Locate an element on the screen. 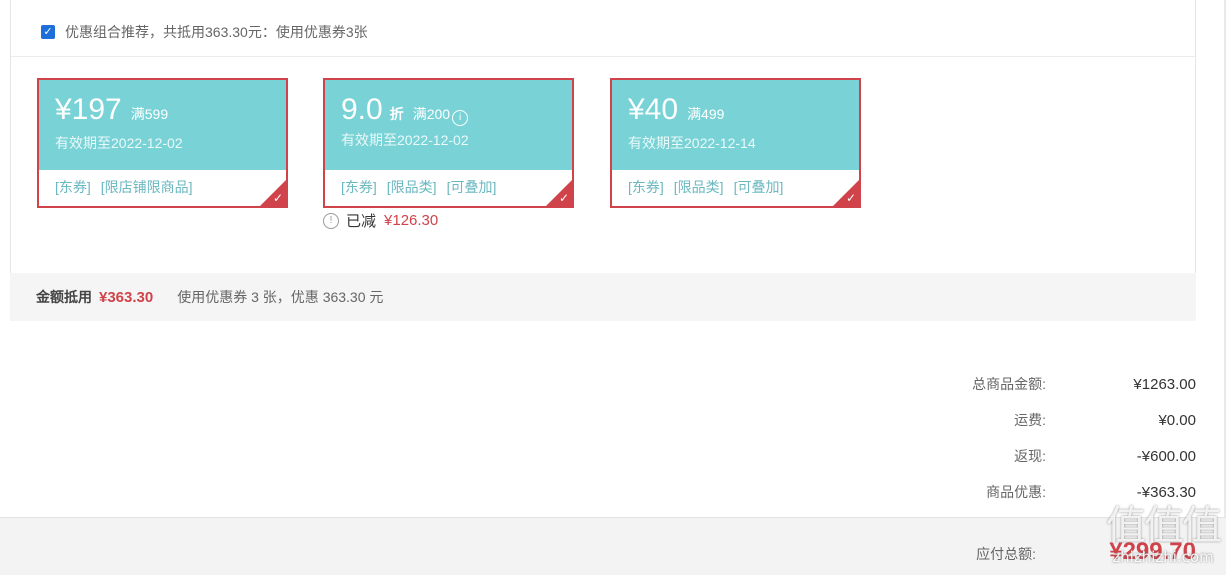 This screenshot has height=575, width=1226. coupon-head: 9.0 折 满200 i 有效期至2022-12-02 is located at coordinates (448, 125).